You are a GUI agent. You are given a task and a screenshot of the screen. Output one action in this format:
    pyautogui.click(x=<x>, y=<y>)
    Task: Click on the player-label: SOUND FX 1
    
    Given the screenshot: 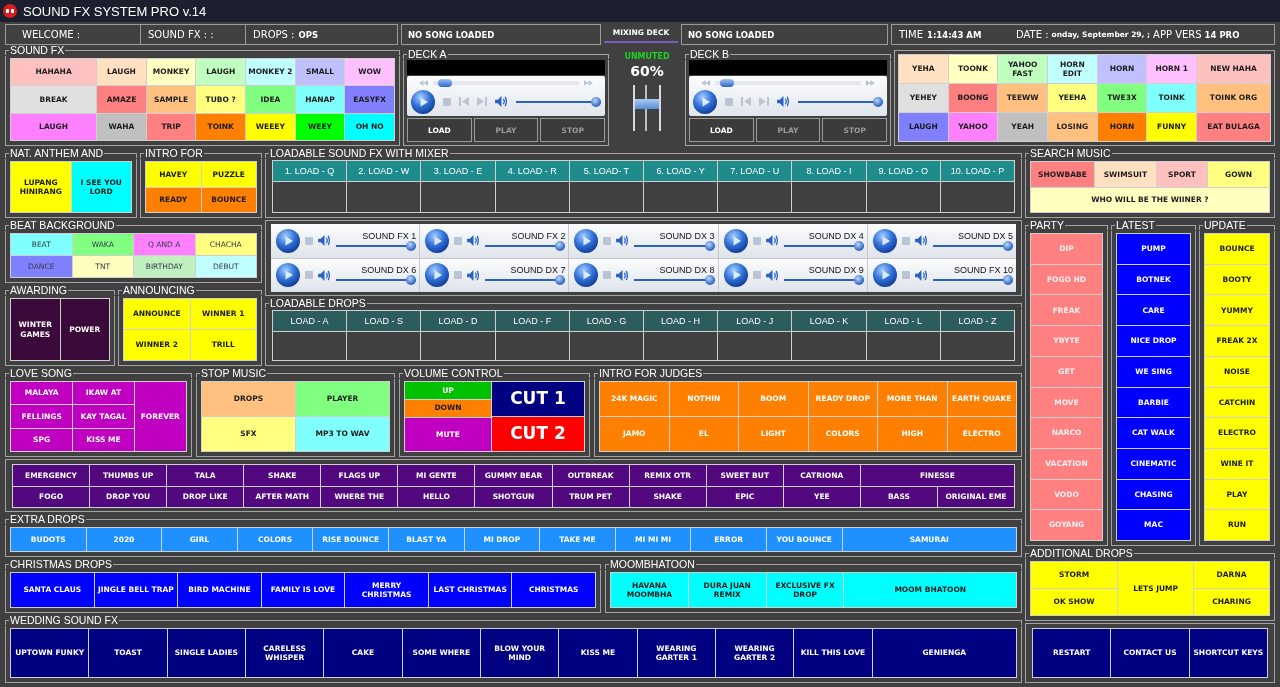 What is the action you would take?
    pyautogui.click(x=389, y=235)
    